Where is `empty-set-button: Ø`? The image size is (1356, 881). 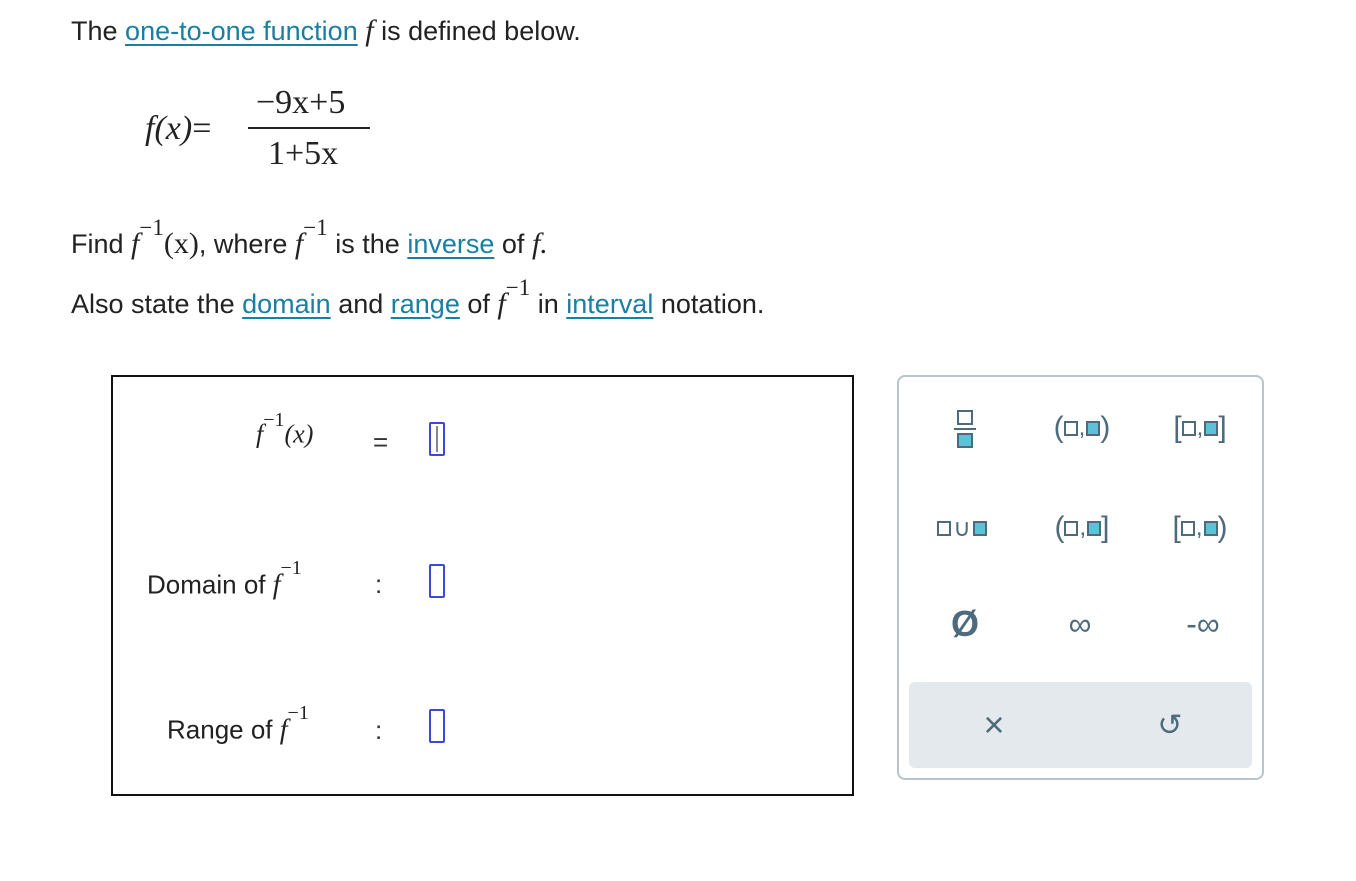 empty-set-button: Ø is located at coordinates (965, 624).